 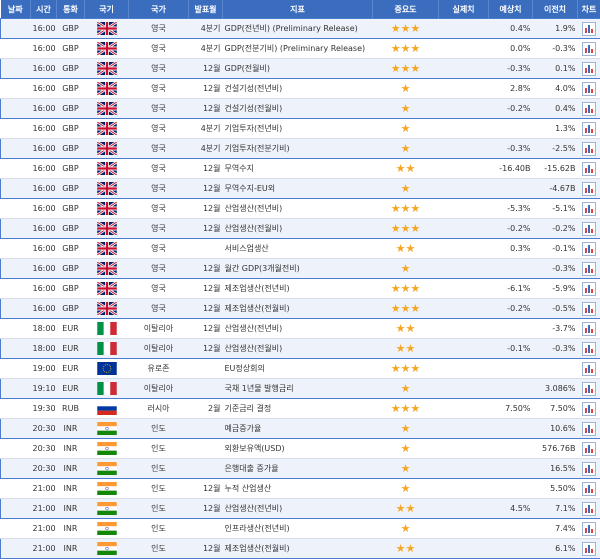 I want to click on importance-star-icon: ★★, so click(x=406, y=248).